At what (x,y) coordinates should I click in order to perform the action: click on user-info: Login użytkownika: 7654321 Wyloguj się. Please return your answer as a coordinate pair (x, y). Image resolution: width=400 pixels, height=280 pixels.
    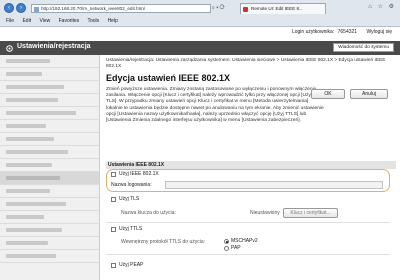
    Looking at the image, I should click on (342, 32).